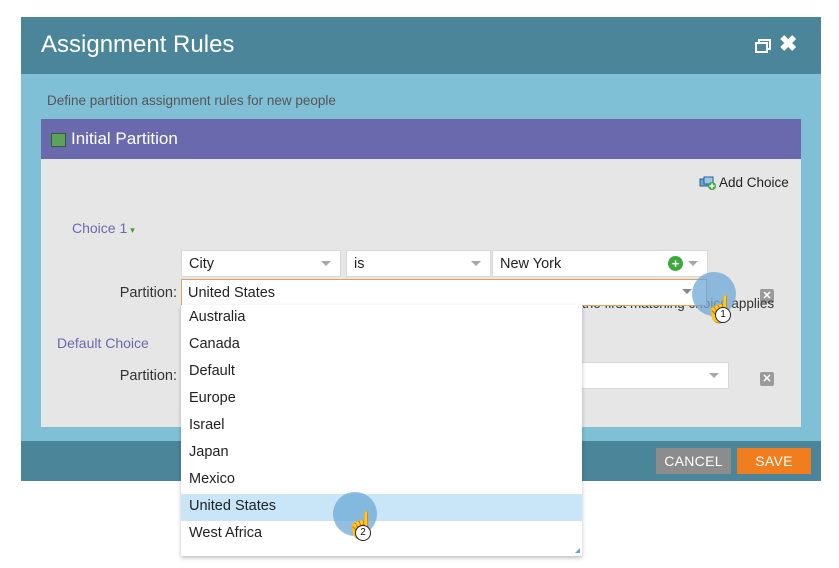 The height and width of the screenshot is (568, 839). Describe the element at coordinates (124, 138) in the screenshot. I see `panel-title: Initial Partition` at that location.